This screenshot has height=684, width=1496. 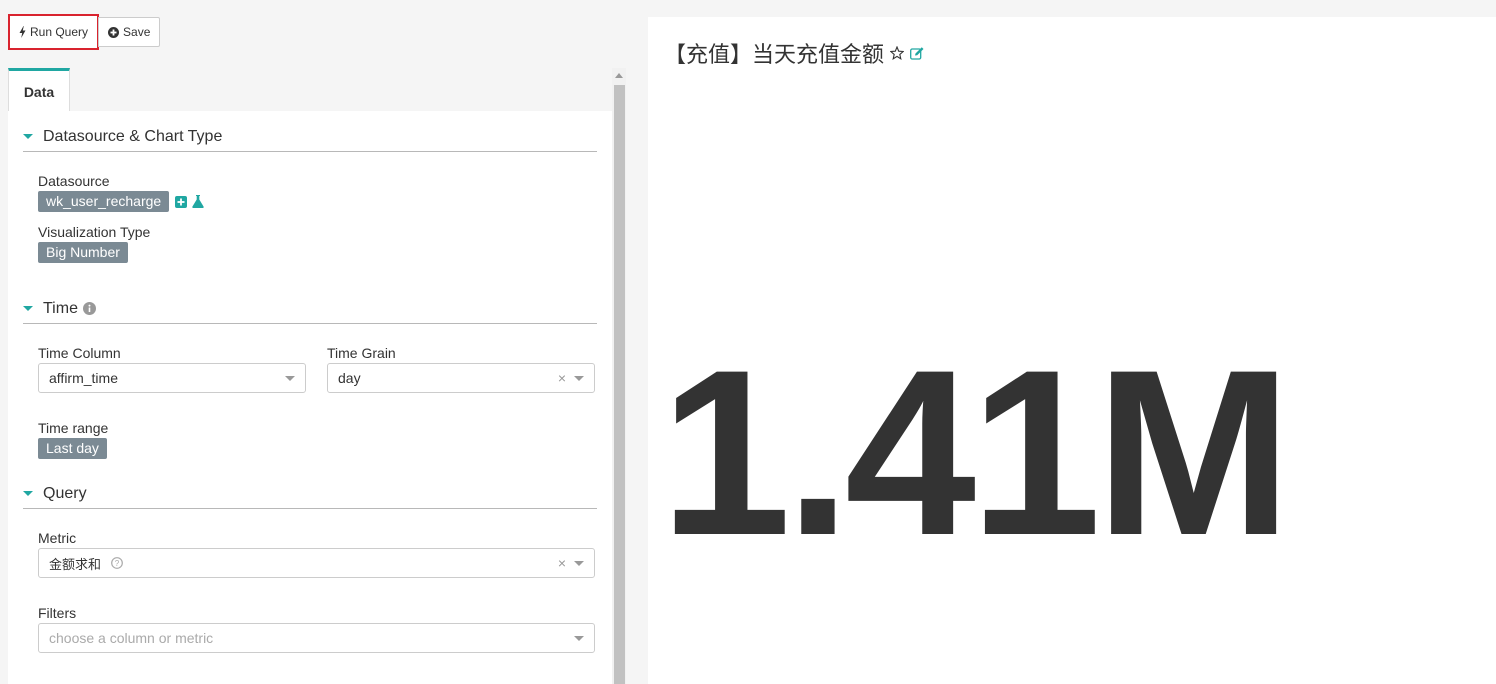 I want to click on chart-title-row: 【充值】当天充值金额, so click(x=794, y=53).